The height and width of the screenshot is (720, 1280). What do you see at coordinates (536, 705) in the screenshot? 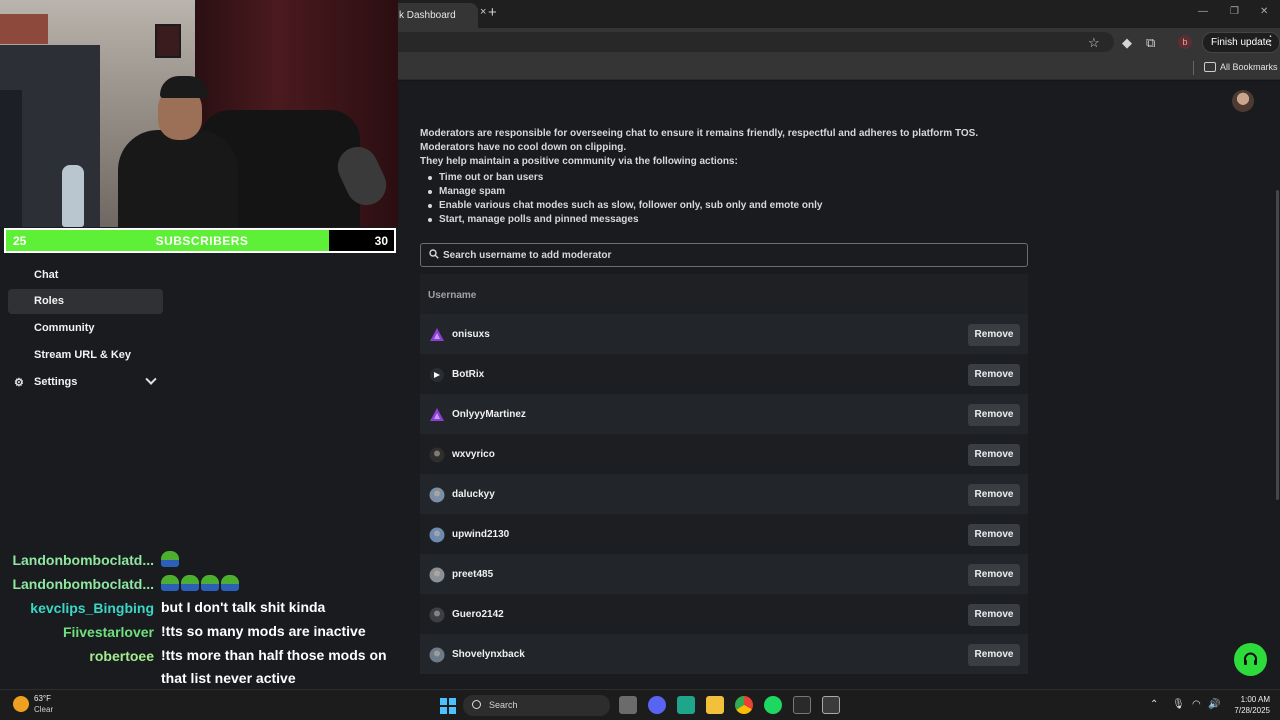
I see `taskbar-search: Search` at bounding box center [536, 705].